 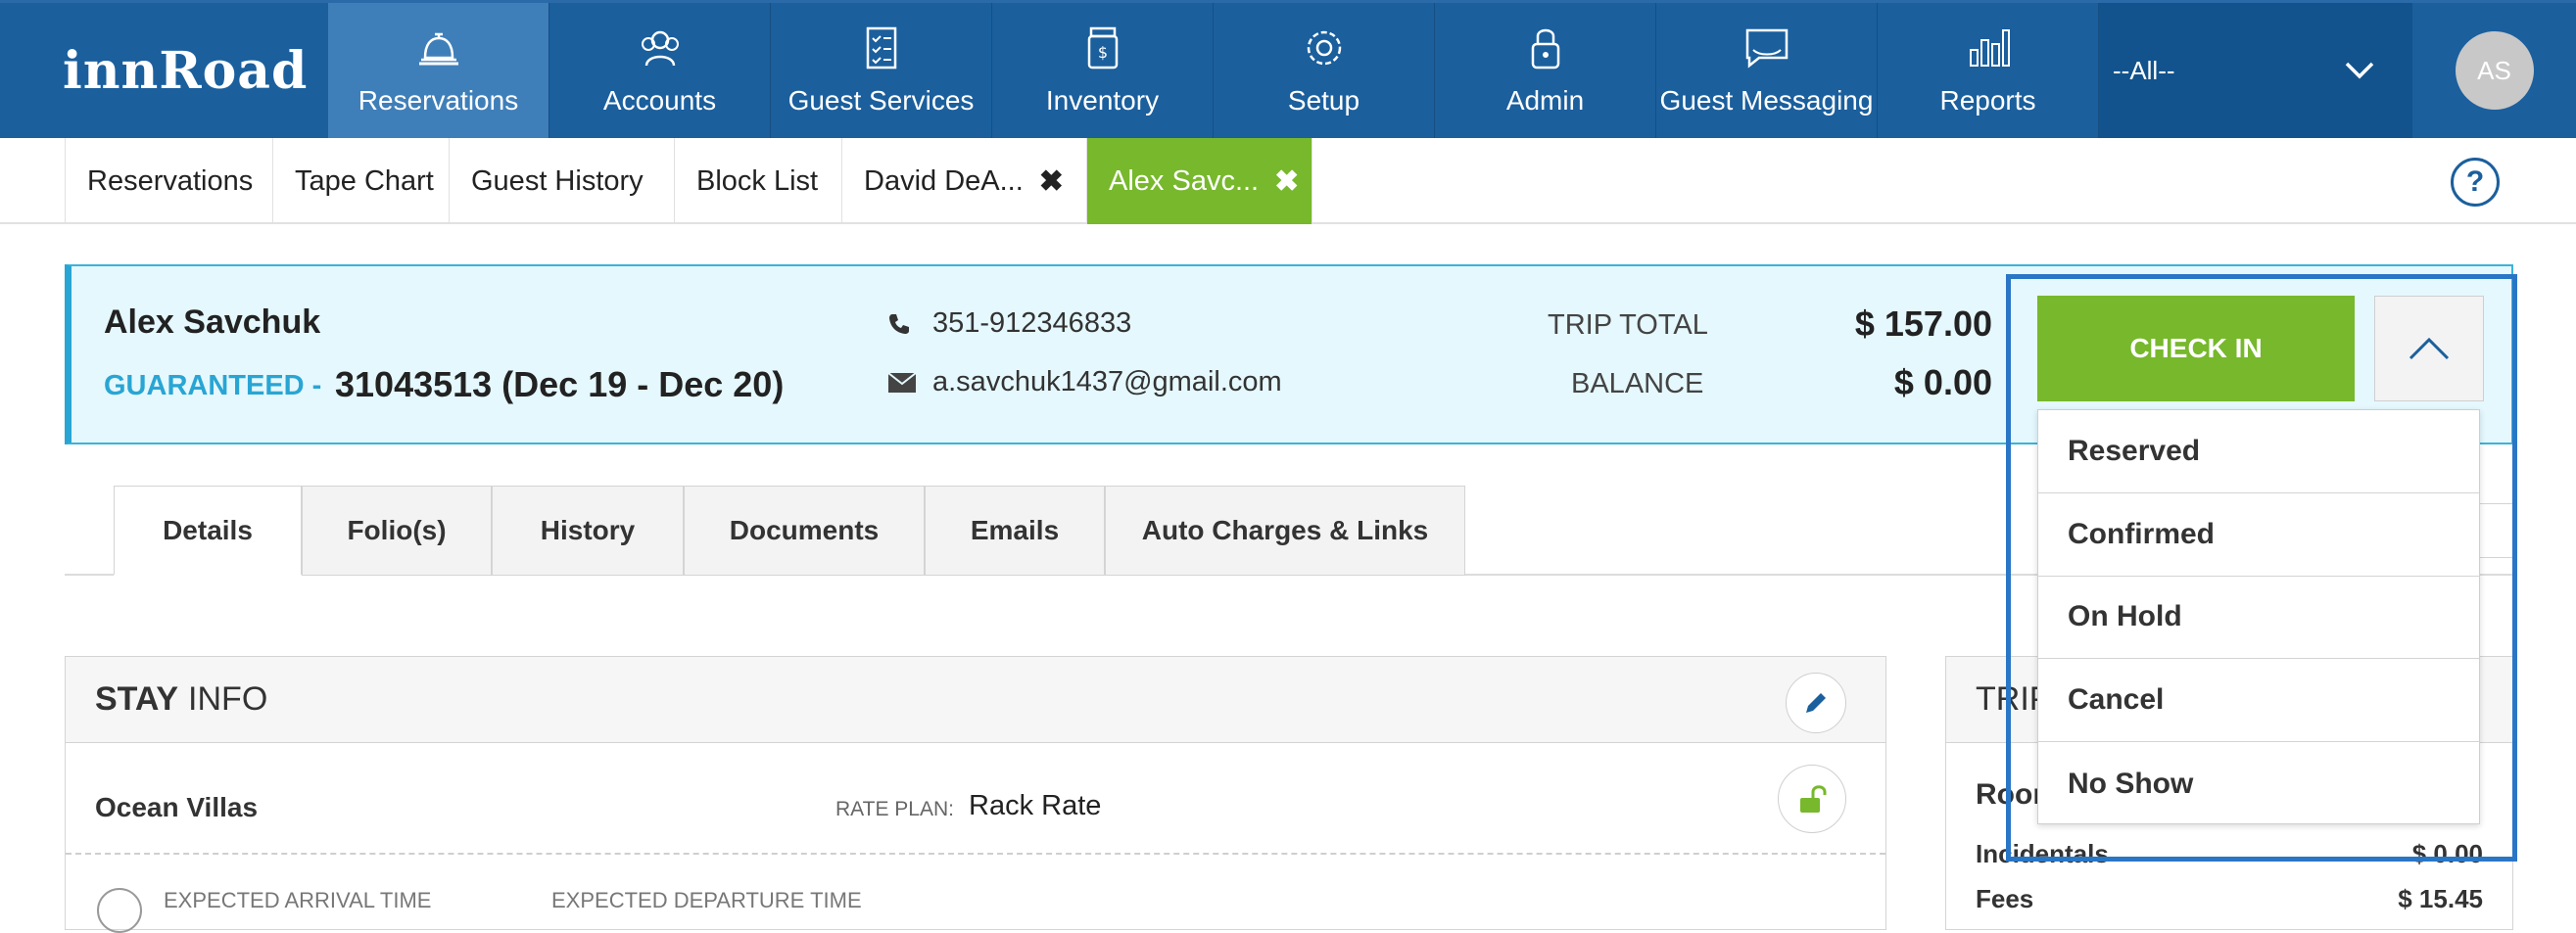 I want to click on trip-total-label: TRIP TOTAL, so click(x=1628, y=325).